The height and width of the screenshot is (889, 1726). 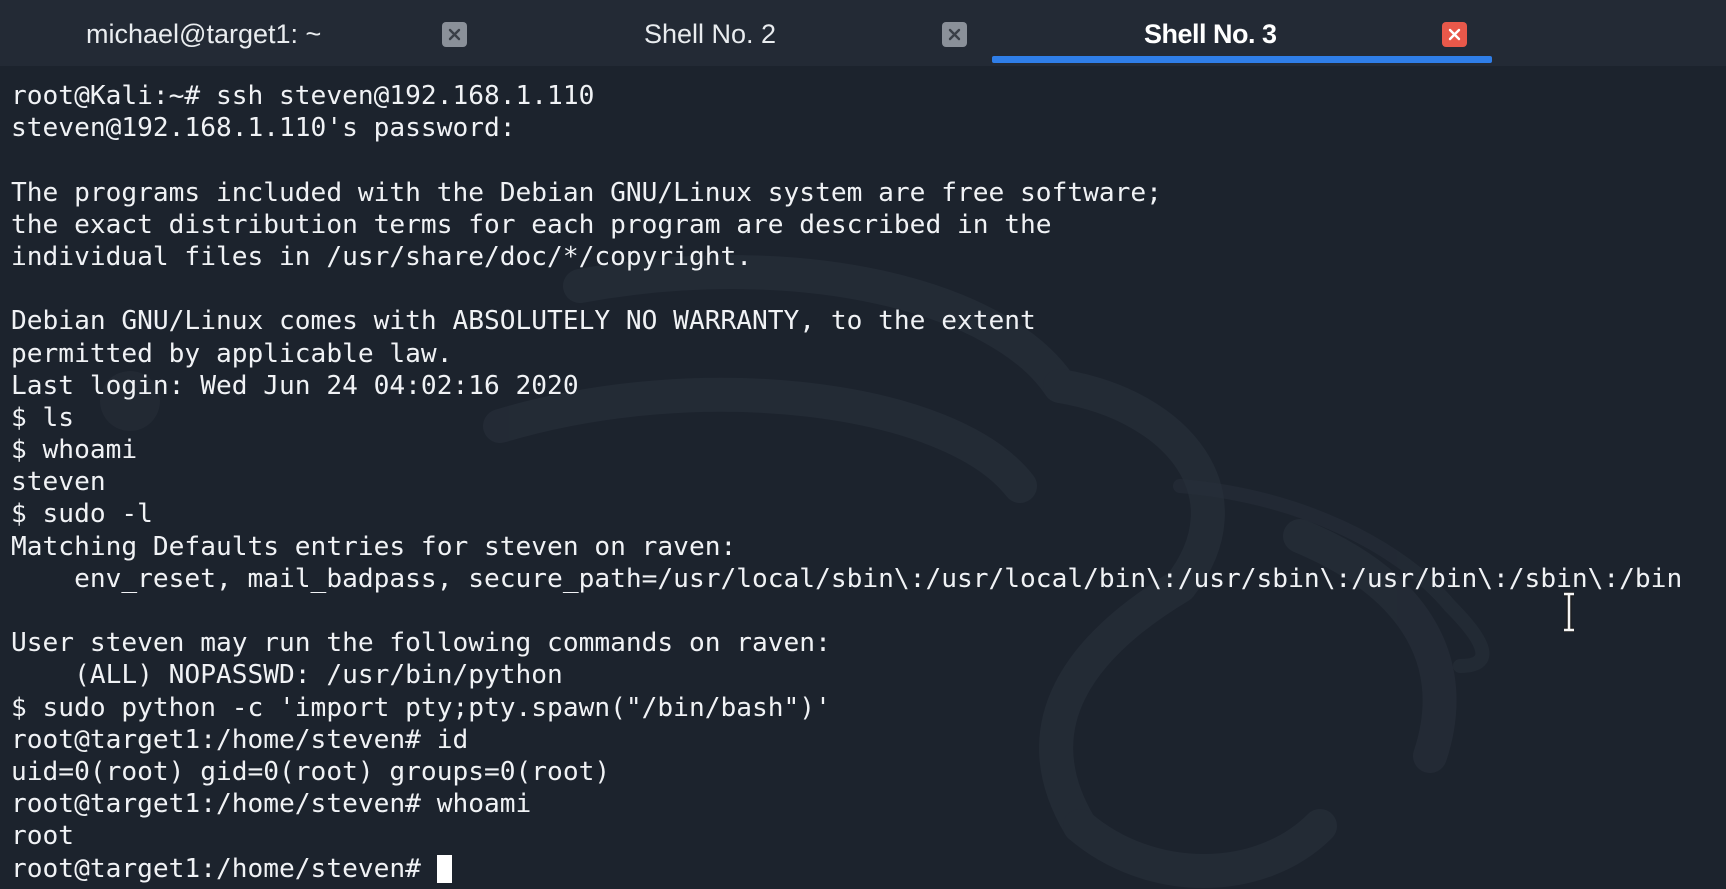 I want to click on tab-shell-2: Shell No. 2, so click(x=730, y=33).